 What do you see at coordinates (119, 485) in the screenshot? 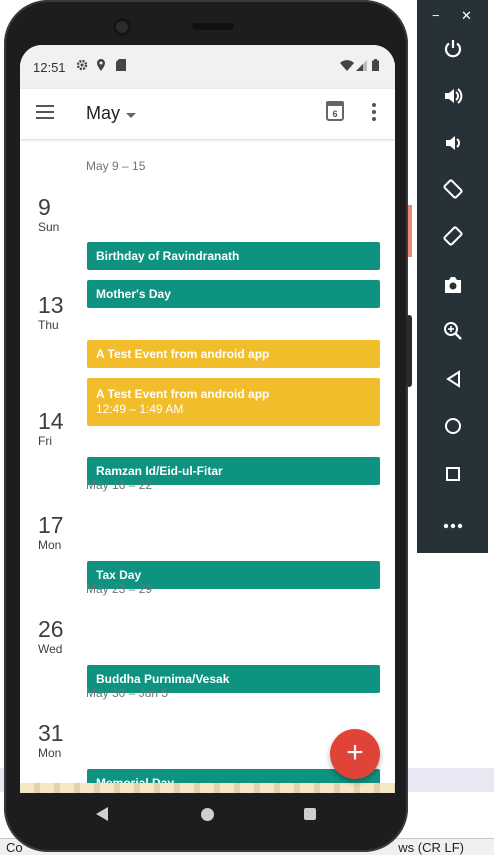
I see `week-range: May 16 – 22` at bounding box center [119, 485].